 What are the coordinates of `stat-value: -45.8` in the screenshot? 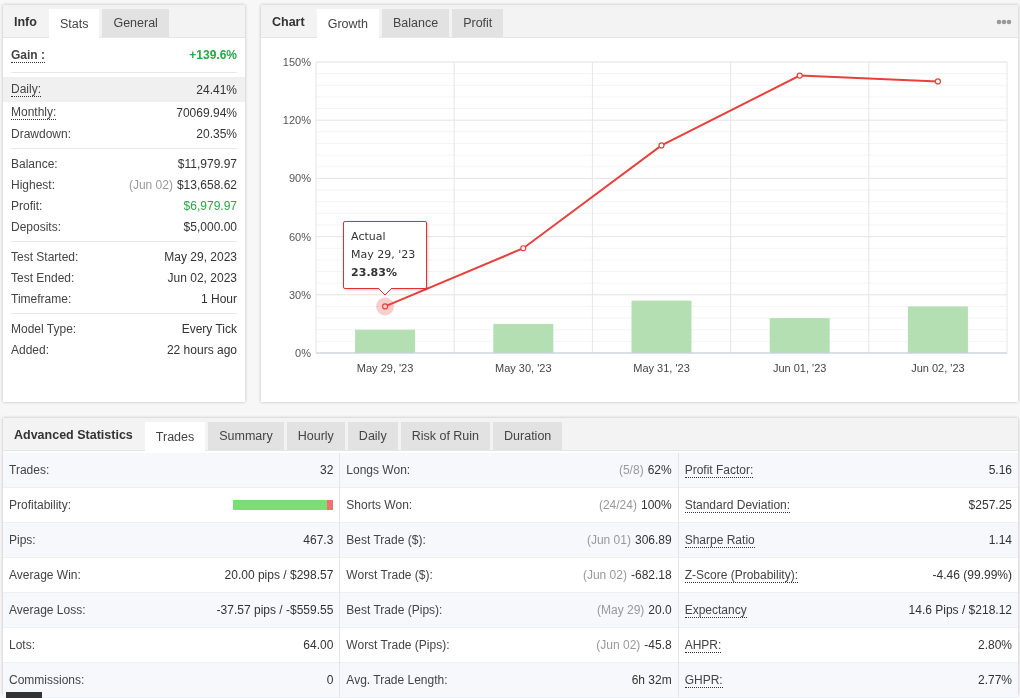 It's located at (658, 645).